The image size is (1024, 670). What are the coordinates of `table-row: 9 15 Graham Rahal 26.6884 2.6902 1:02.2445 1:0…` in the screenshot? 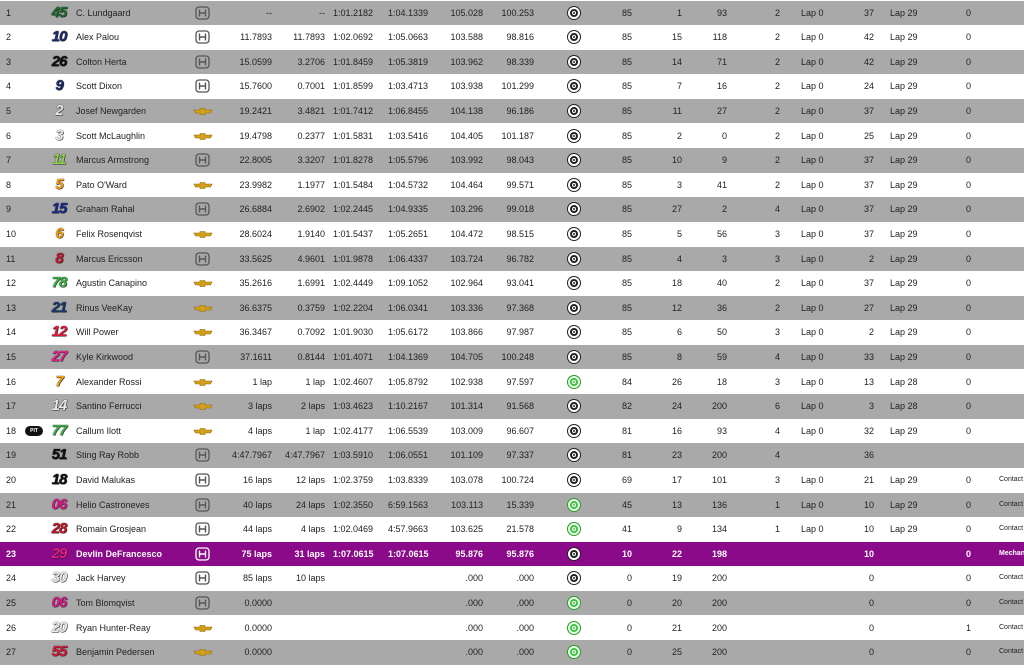 It's located at (512, 209).